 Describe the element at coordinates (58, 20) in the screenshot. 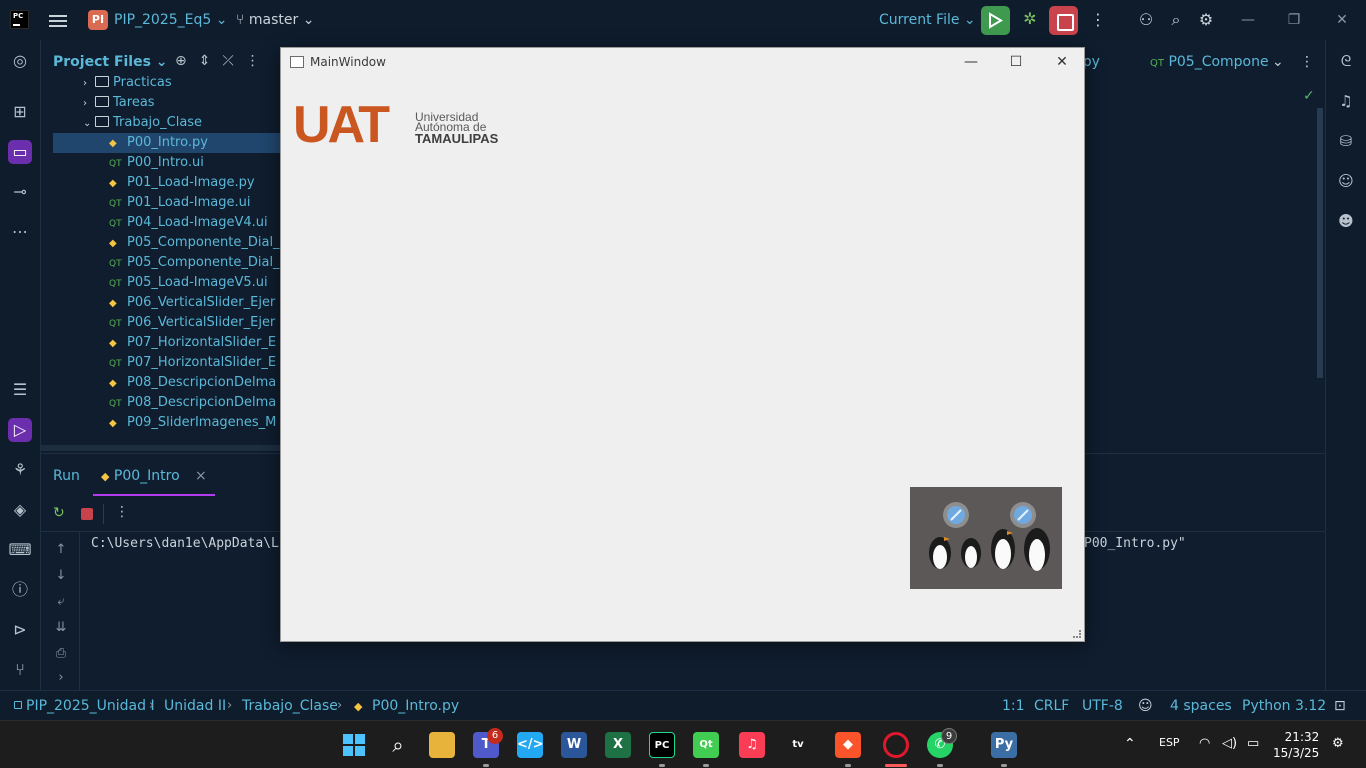

I see `main-menu-icon` at that location.